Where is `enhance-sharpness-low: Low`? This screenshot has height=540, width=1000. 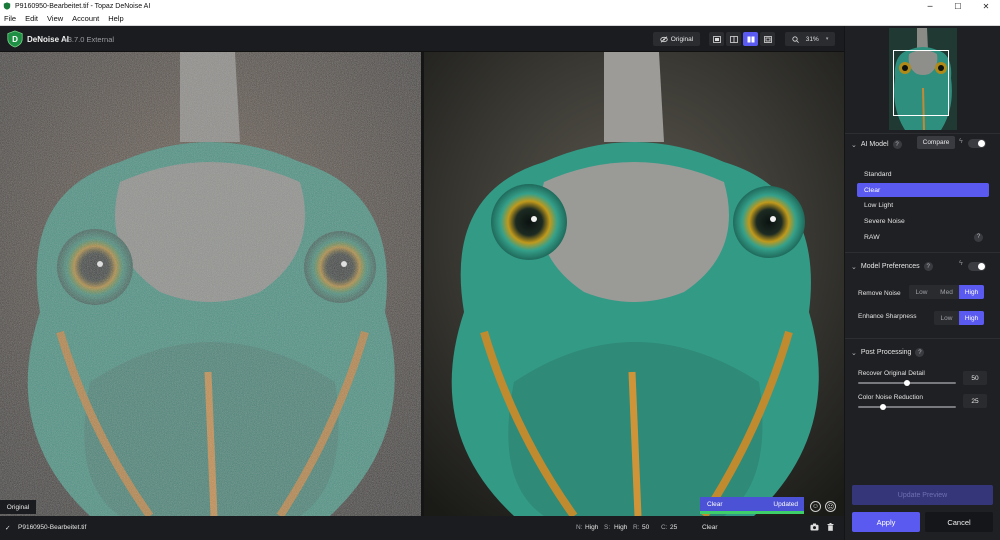
enhance-sharpness-low: Low is located at coordinates (946, 318).